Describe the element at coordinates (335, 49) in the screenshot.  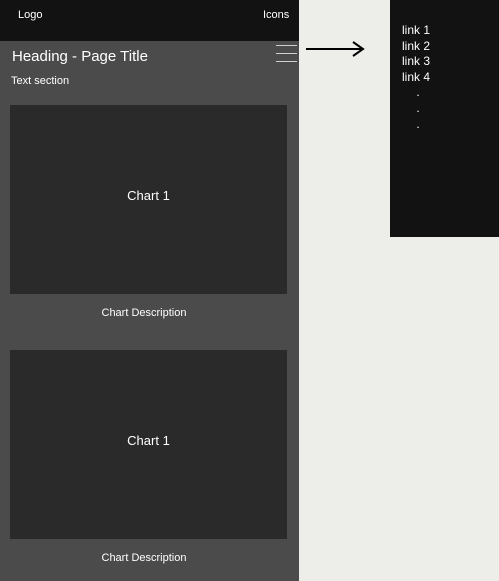
I see `right-arrow-icon` at that location.